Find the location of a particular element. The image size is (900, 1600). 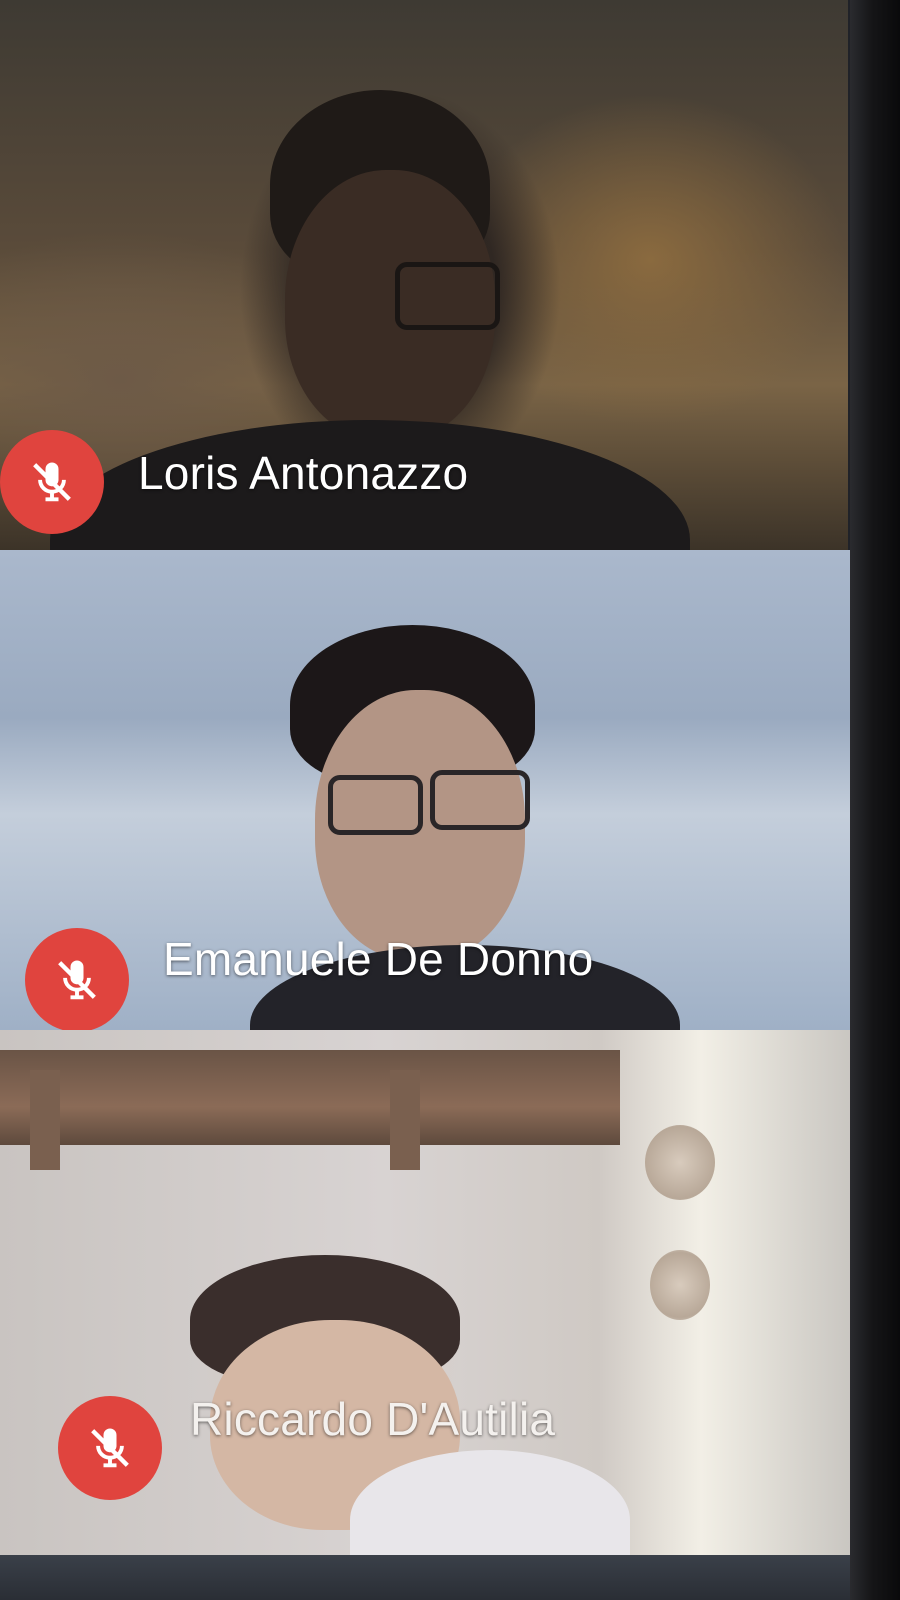

device-bezel-right is located at coordinates (875, 800).